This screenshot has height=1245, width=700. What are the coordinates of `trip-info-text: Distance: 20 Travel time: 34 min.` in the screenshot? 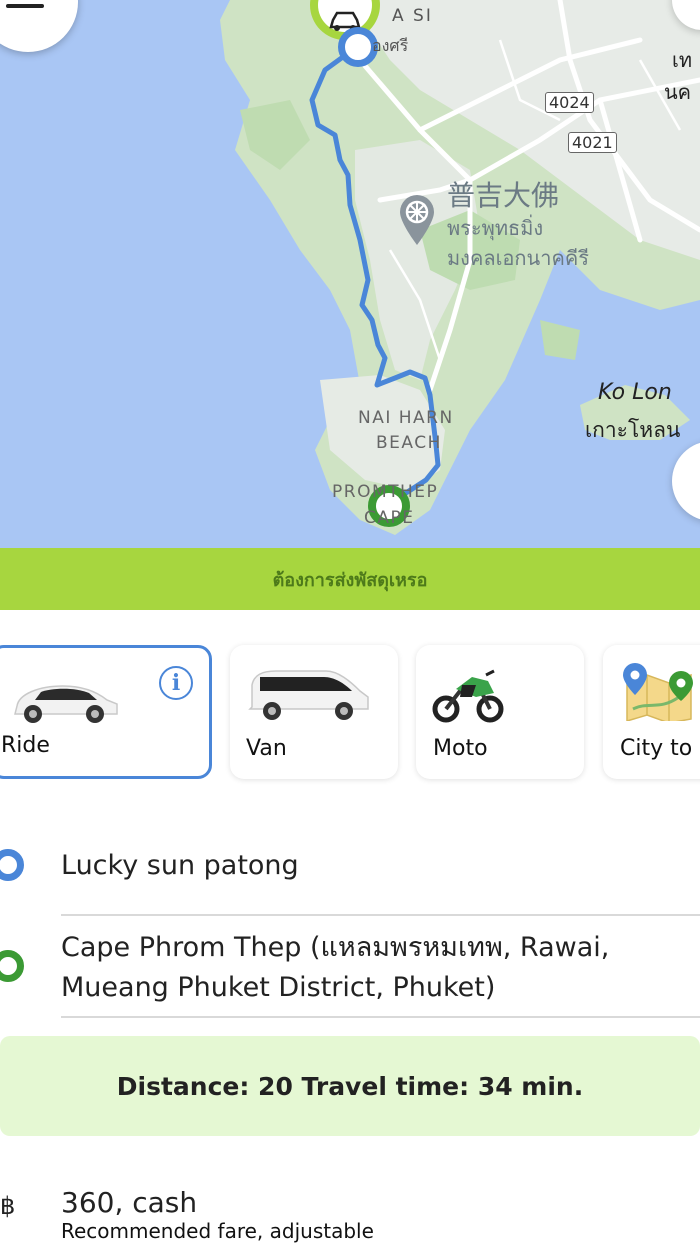 It's located at (350, 1086).